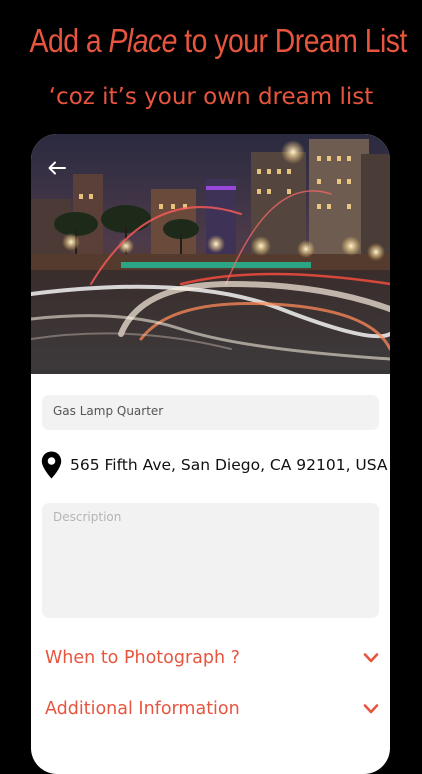 This screenshot has height=774, width=422. I want to click on section-label: Additional Information, so click(142, 709).